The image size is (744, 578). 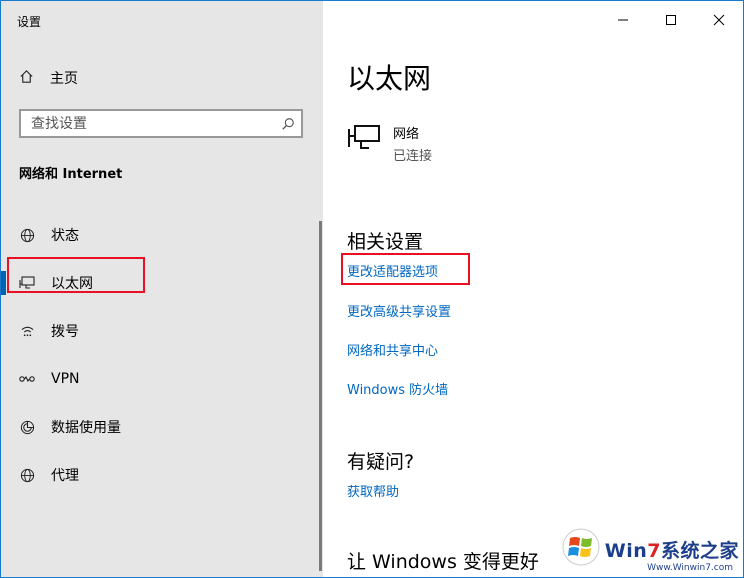 I want to click on search-icon, so click(x=288, y=125).